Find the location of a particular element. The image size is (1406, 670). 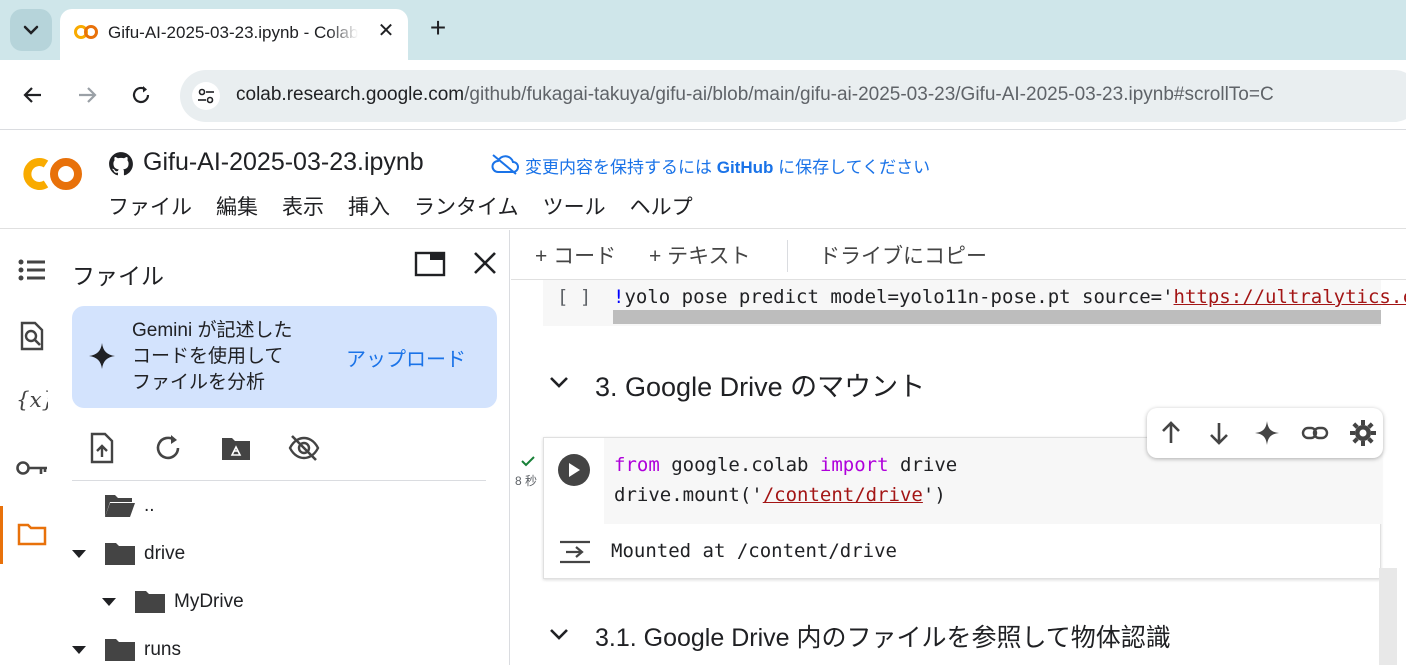

colab-logo-icon is located at coordinates (53, 174).